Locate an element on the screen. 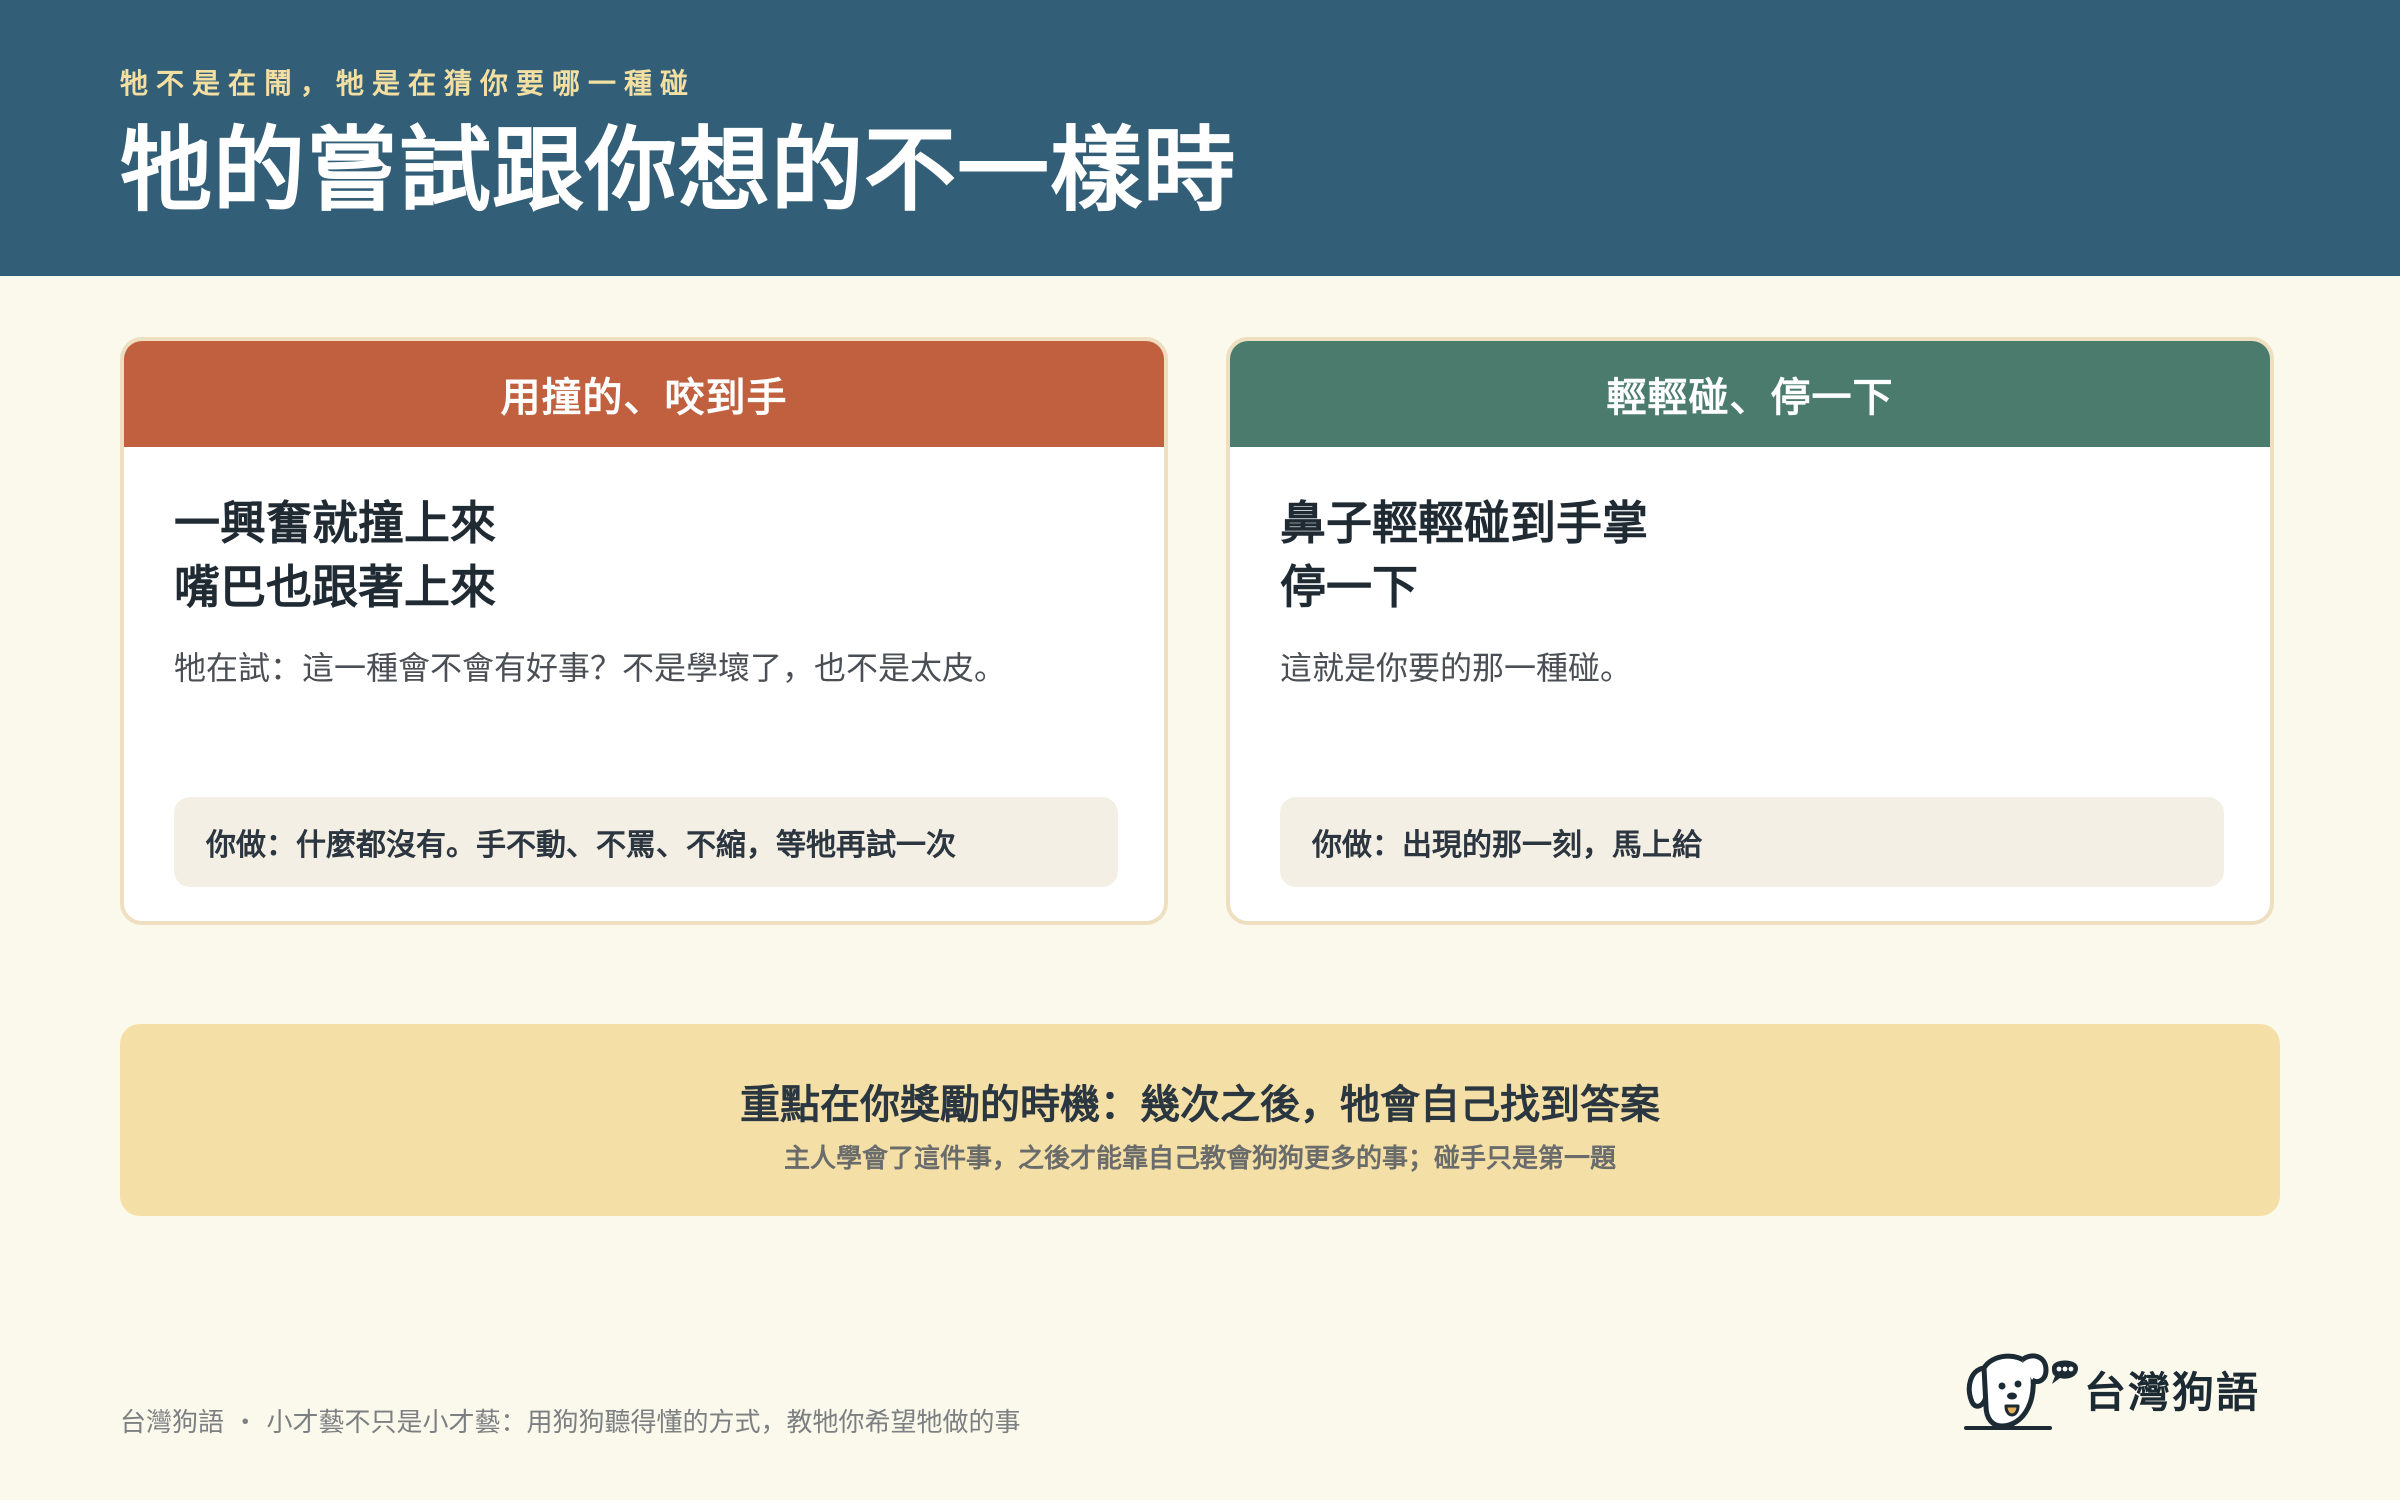 This screenshot has height=1500, width=2400. card-title-line: 一興奮就撞上來 is located at coordinates (335, 523).